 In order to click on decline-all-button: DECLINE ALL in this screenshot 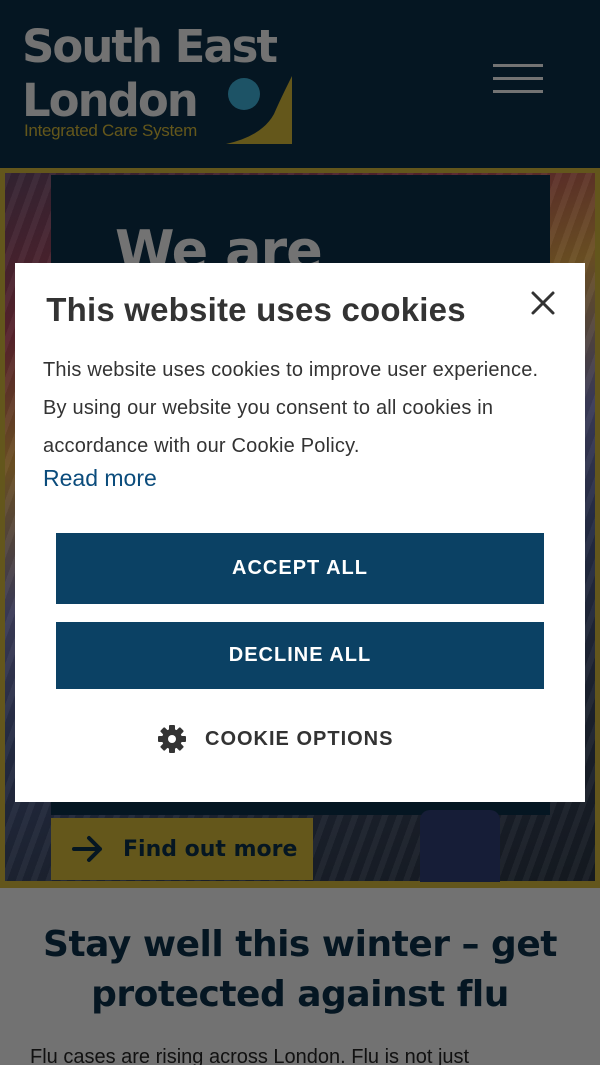, I will do `click(300, 655)`.